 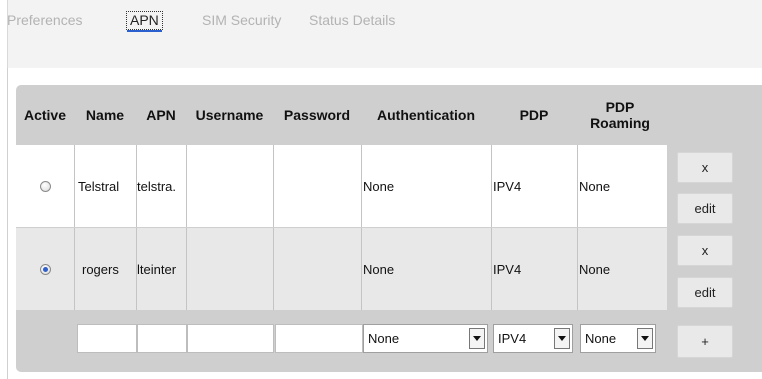 What do you see at coordinates (230, 338) in the screenshot?
I see `new-username-input` at bounding box center [230, 338].